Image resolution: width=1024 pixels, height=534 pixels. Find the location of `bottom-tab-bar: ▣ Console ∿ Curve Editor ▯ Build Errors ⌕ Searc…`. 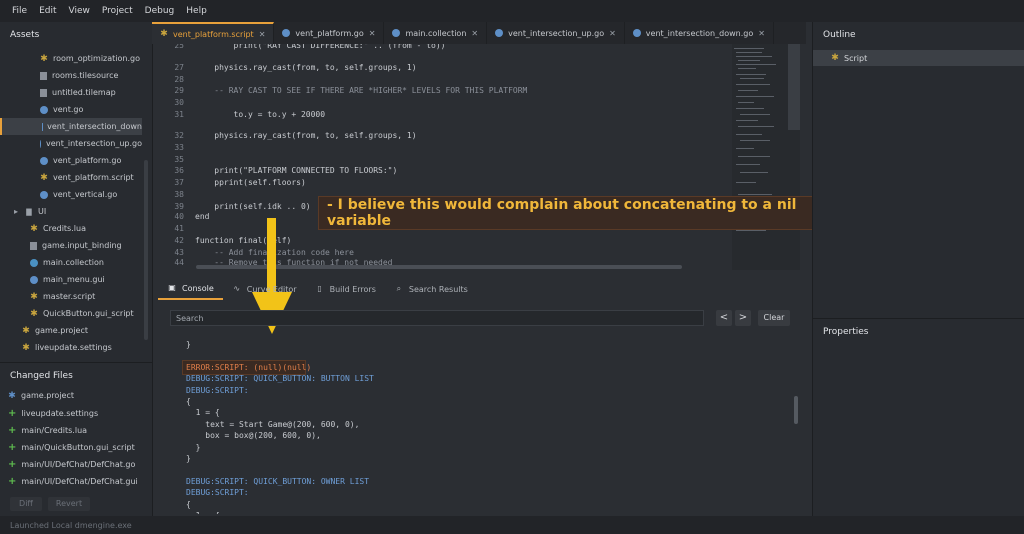

bottom-tab-bar: ▣ Console ∿ Curve Editor ▯ Build Errors ⌕ Searc… is located at coordinates (481, 289).